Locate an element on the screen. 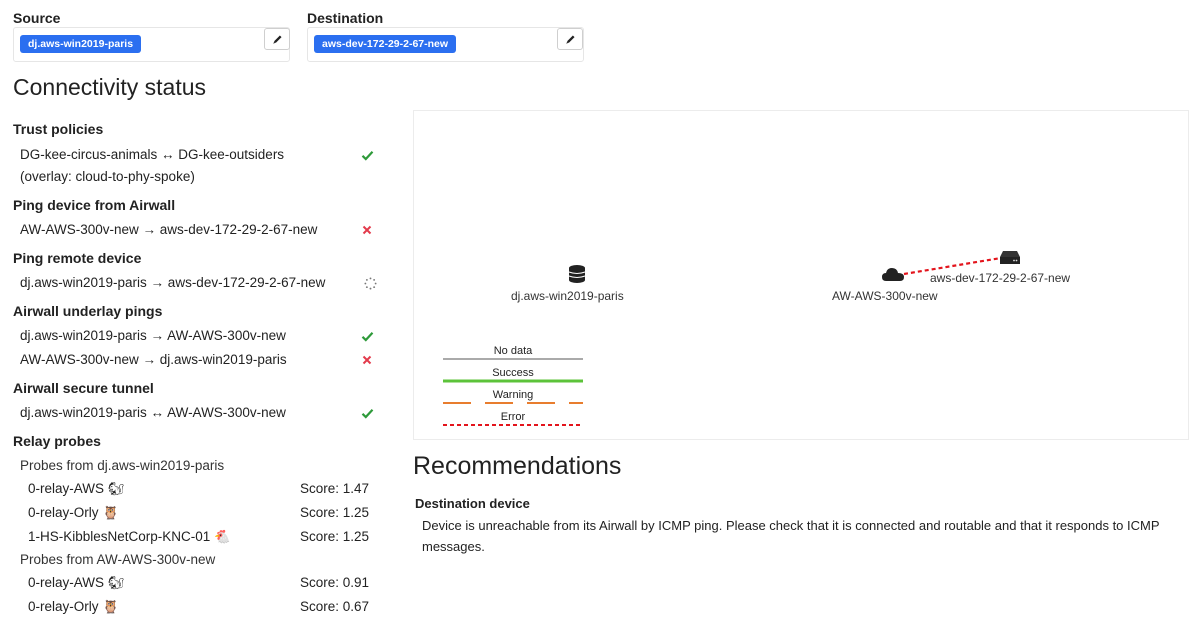 The width and height of the screenshot is (1189, 627). underlay-text: AW-AWS-300v-new → dj.aws-win2019-paris is located at coordinates (153, 359).